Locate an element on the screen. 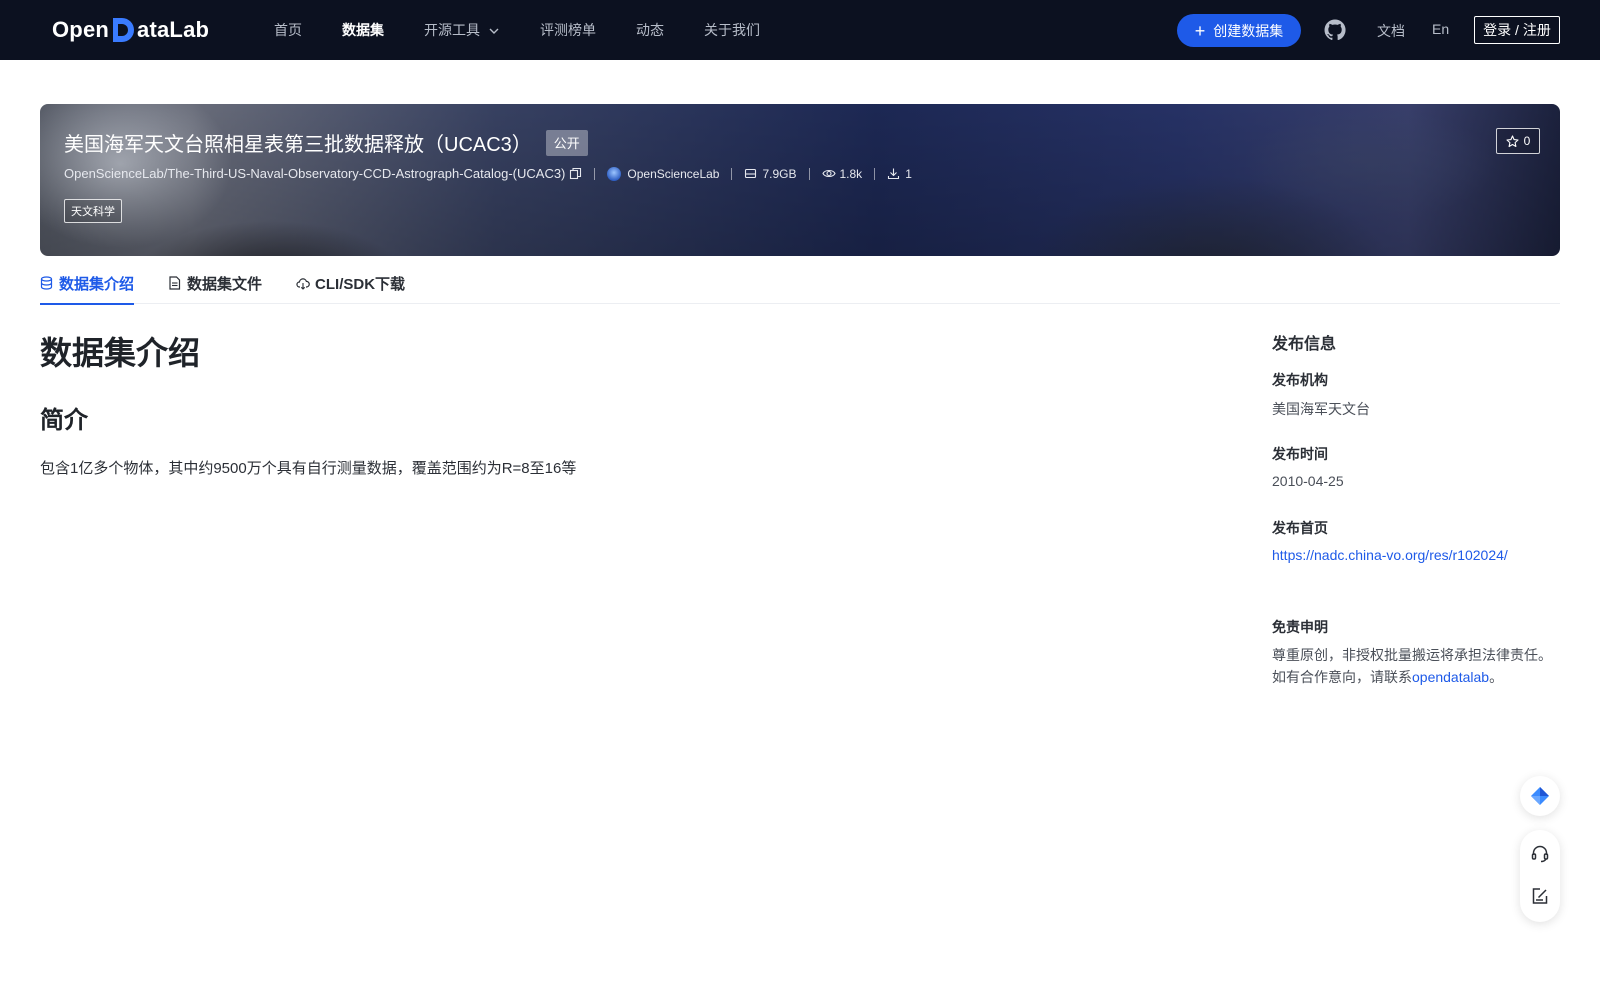 The image size is (1600, 1000). nav-about-label: 关于我们 is located at coordinates (732, 30).